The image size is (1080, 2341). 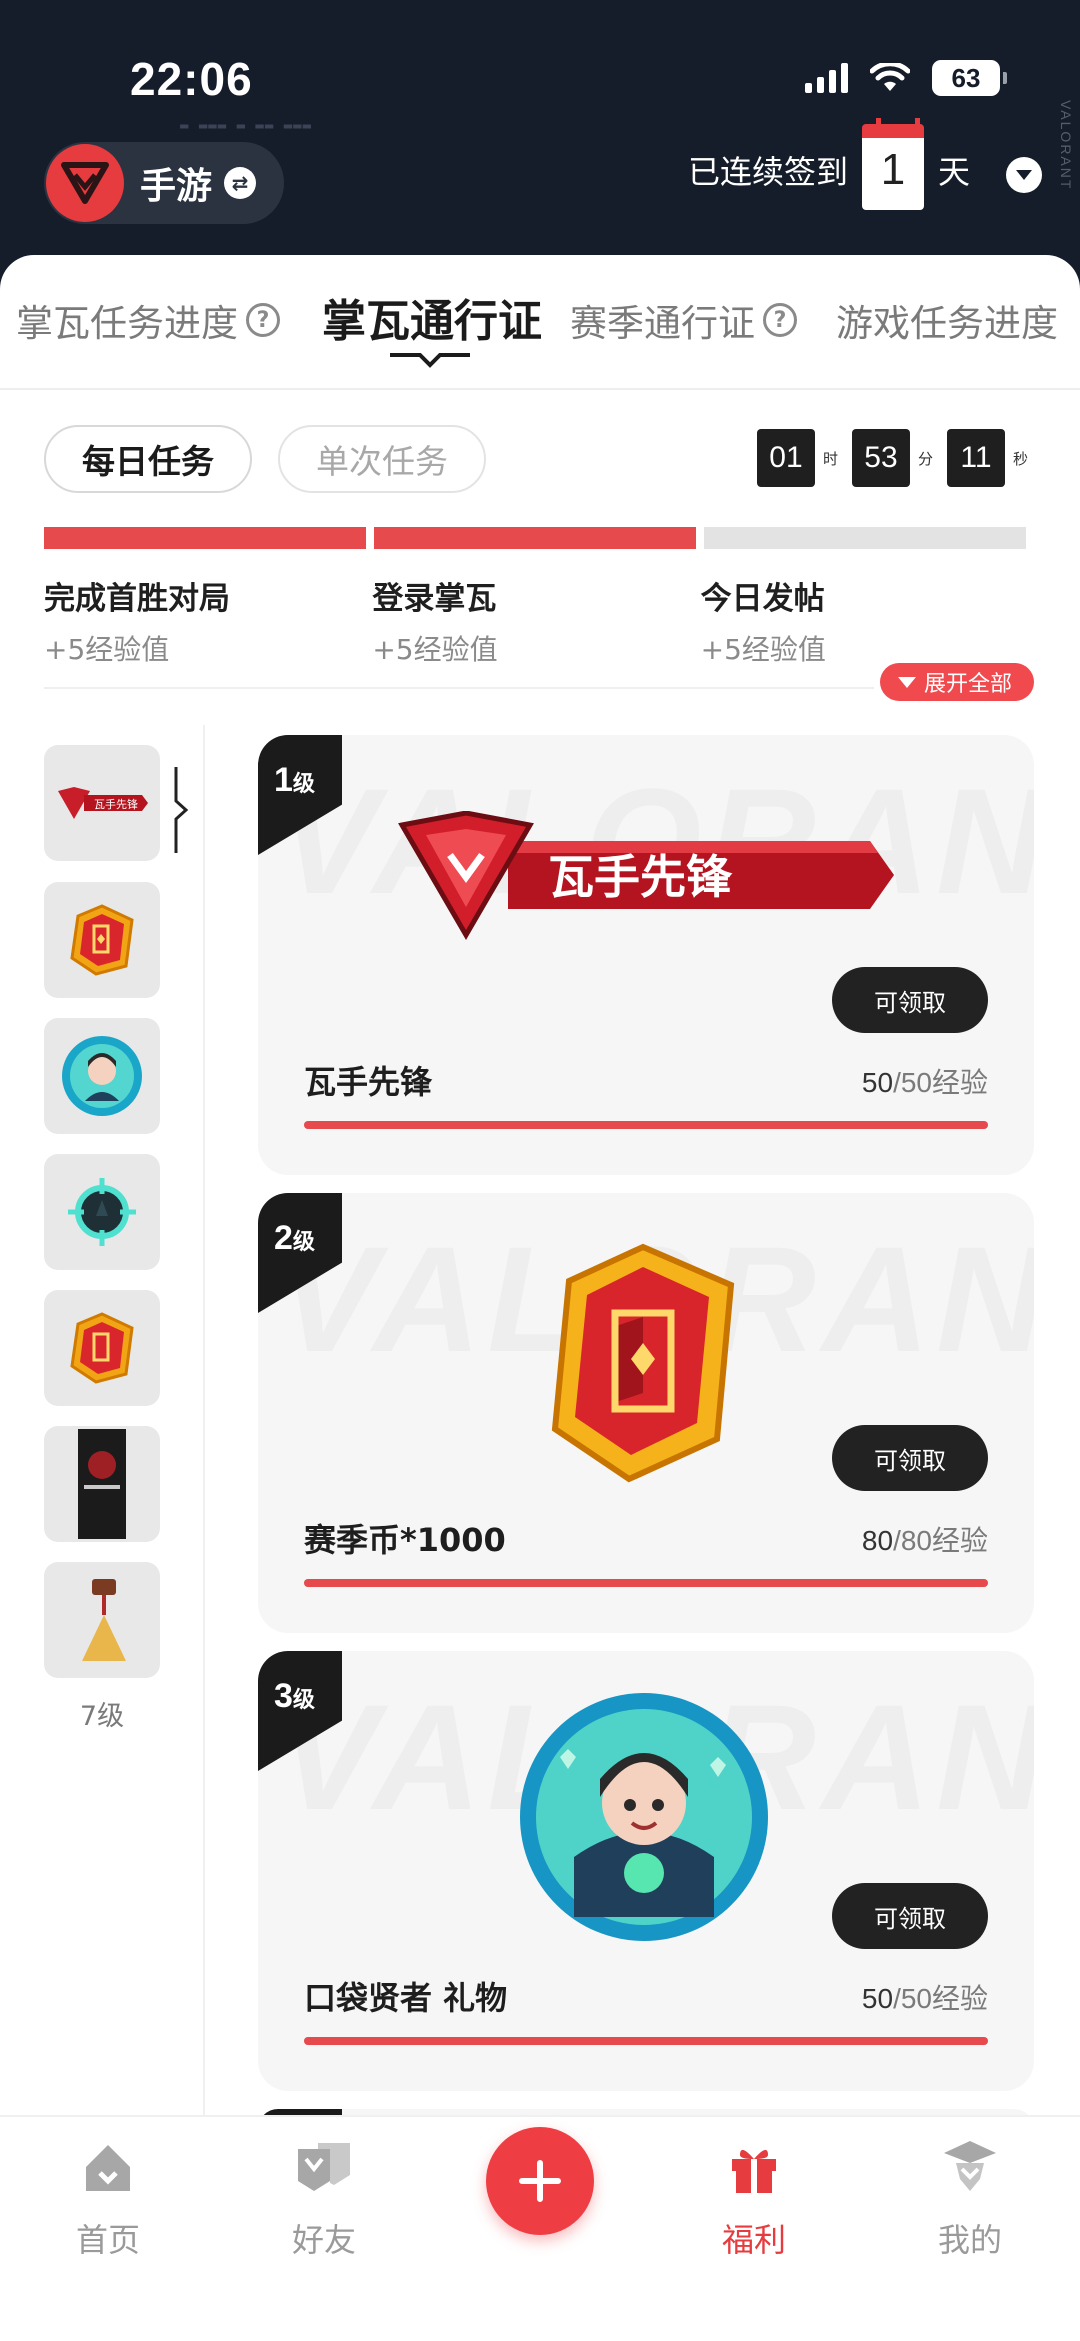 I want to click on countdown-unit: 时, so click(x=830, y=458).